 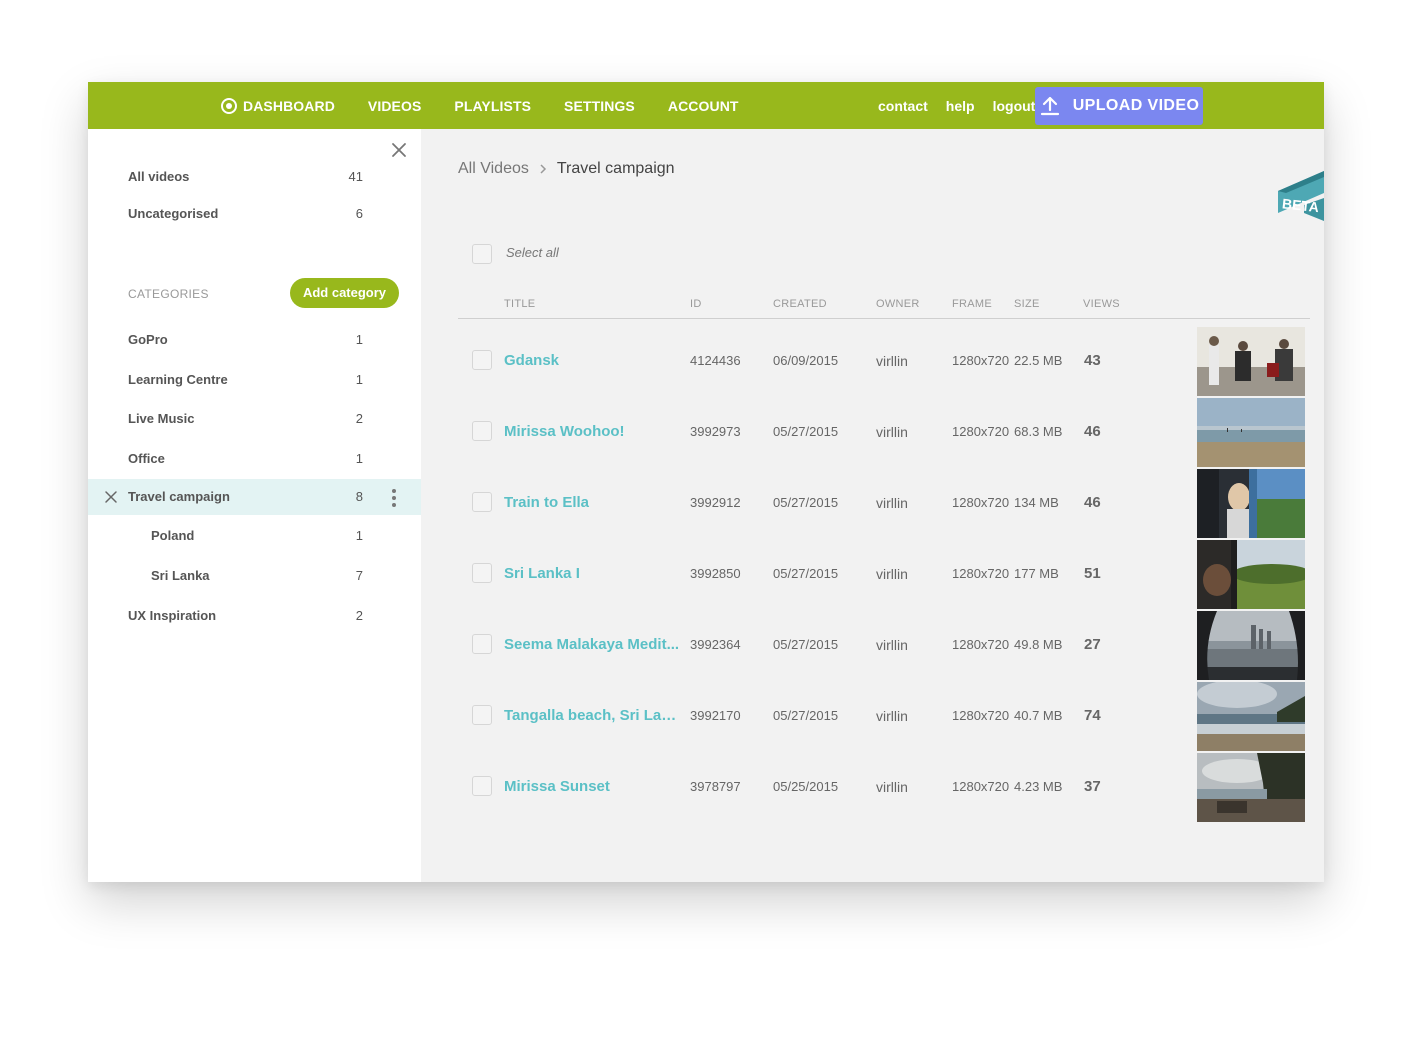 I want to click on nav-videos: VIDEOS, so click(x=395, y=106).